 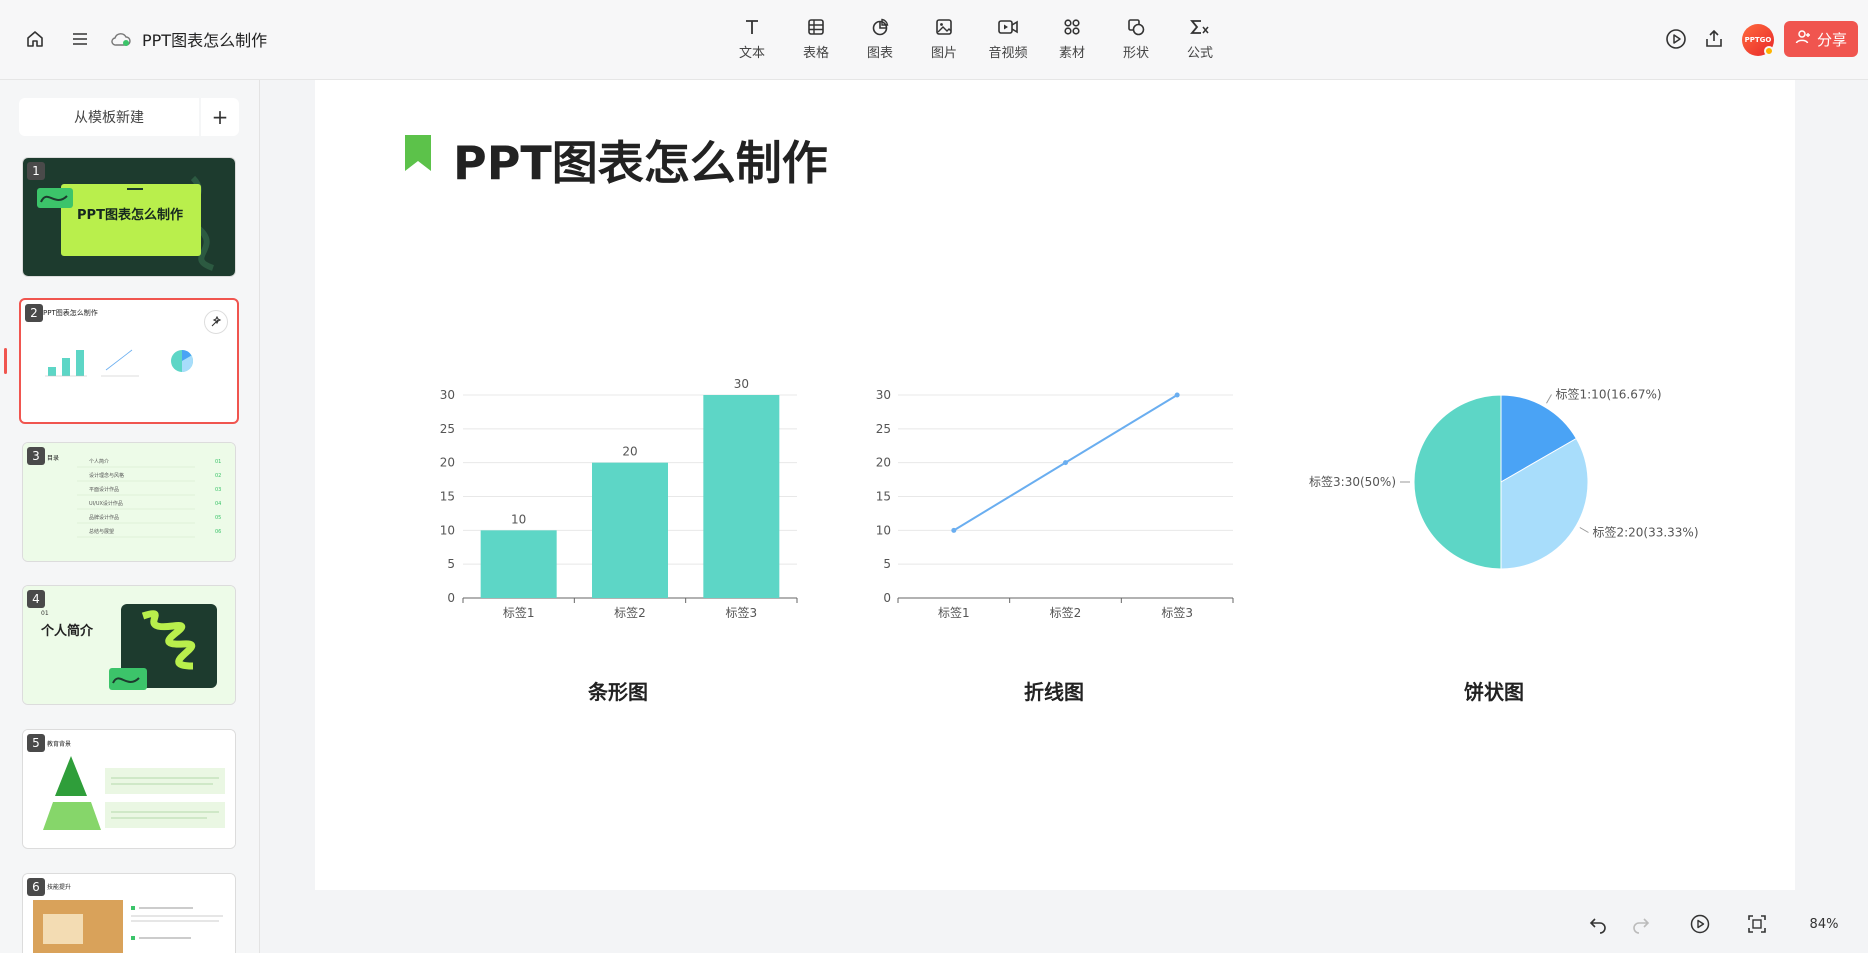 I want to click on pie-chart-slice-label: 标签1:10(16.67%), so click(x=1609, y=394).